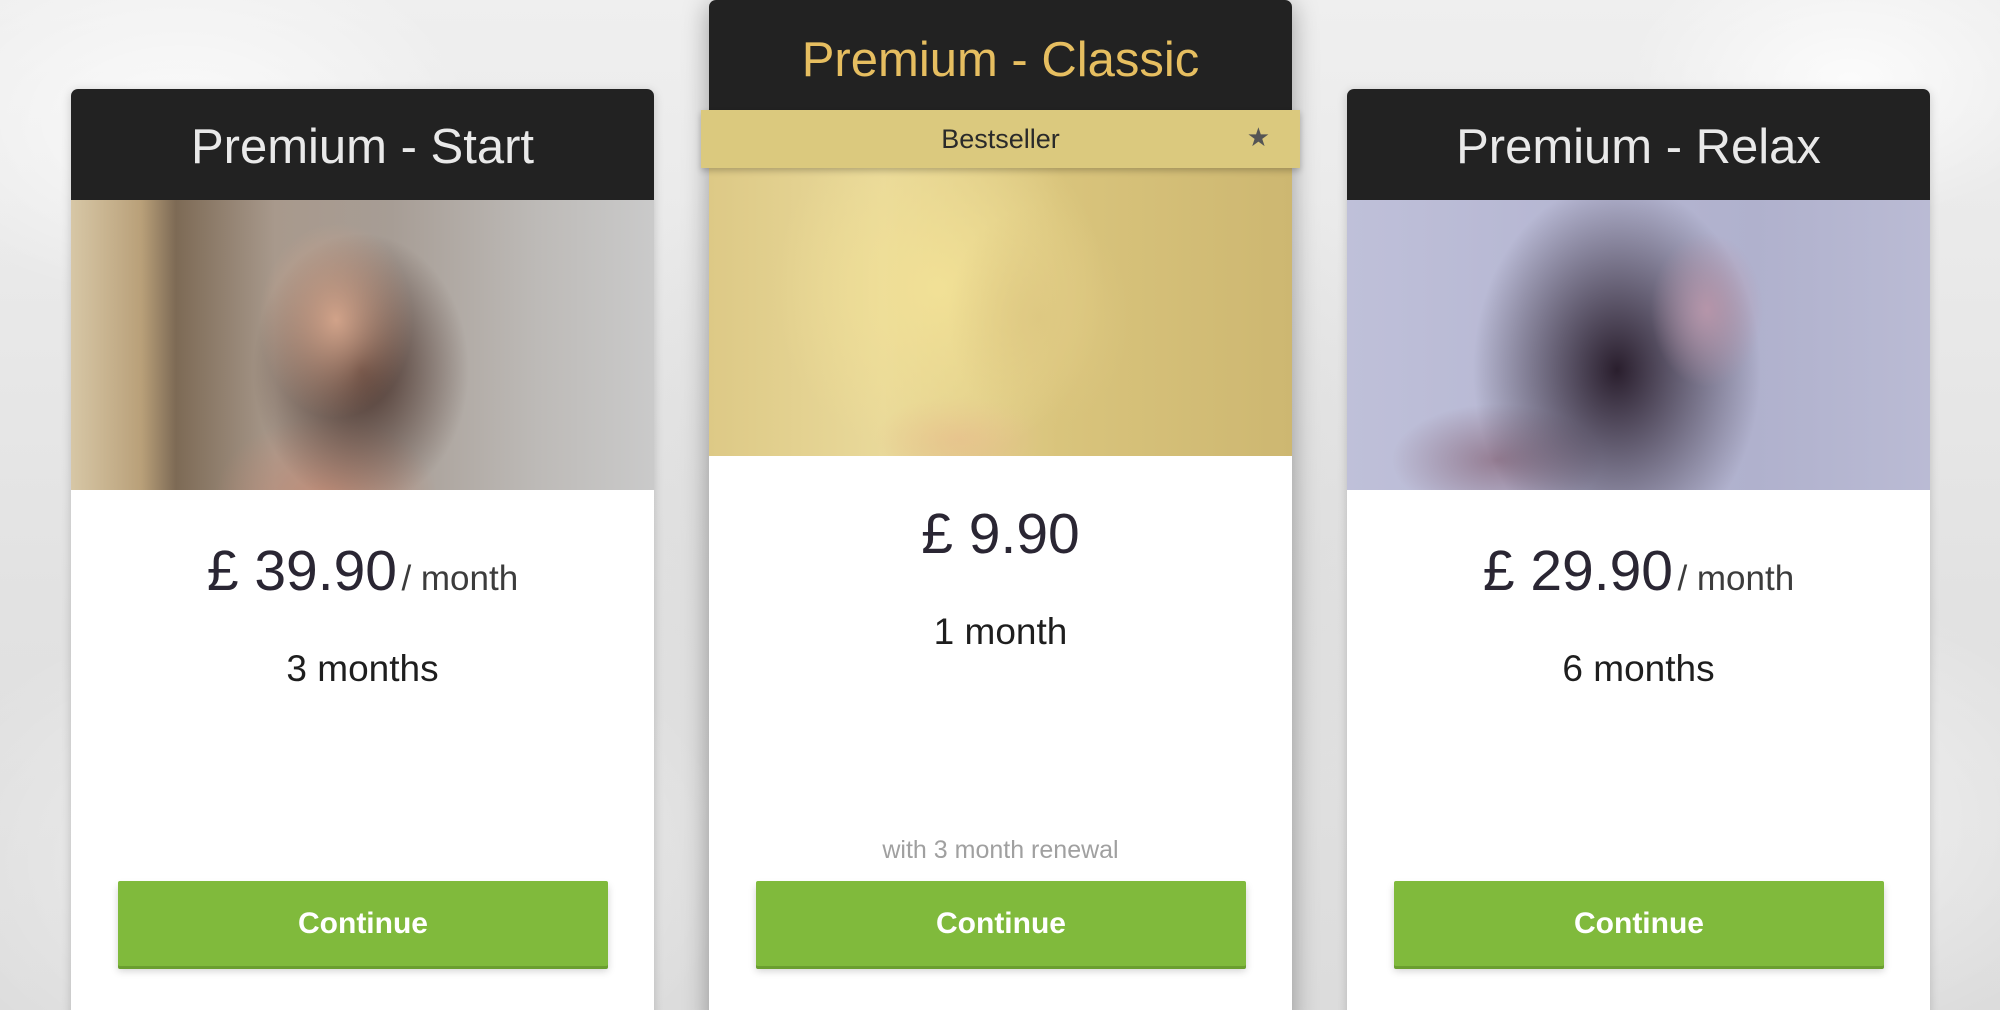 The image size is (2000, 1010). I want to click on price-amount: £ 9.90, so click(1000, 534).